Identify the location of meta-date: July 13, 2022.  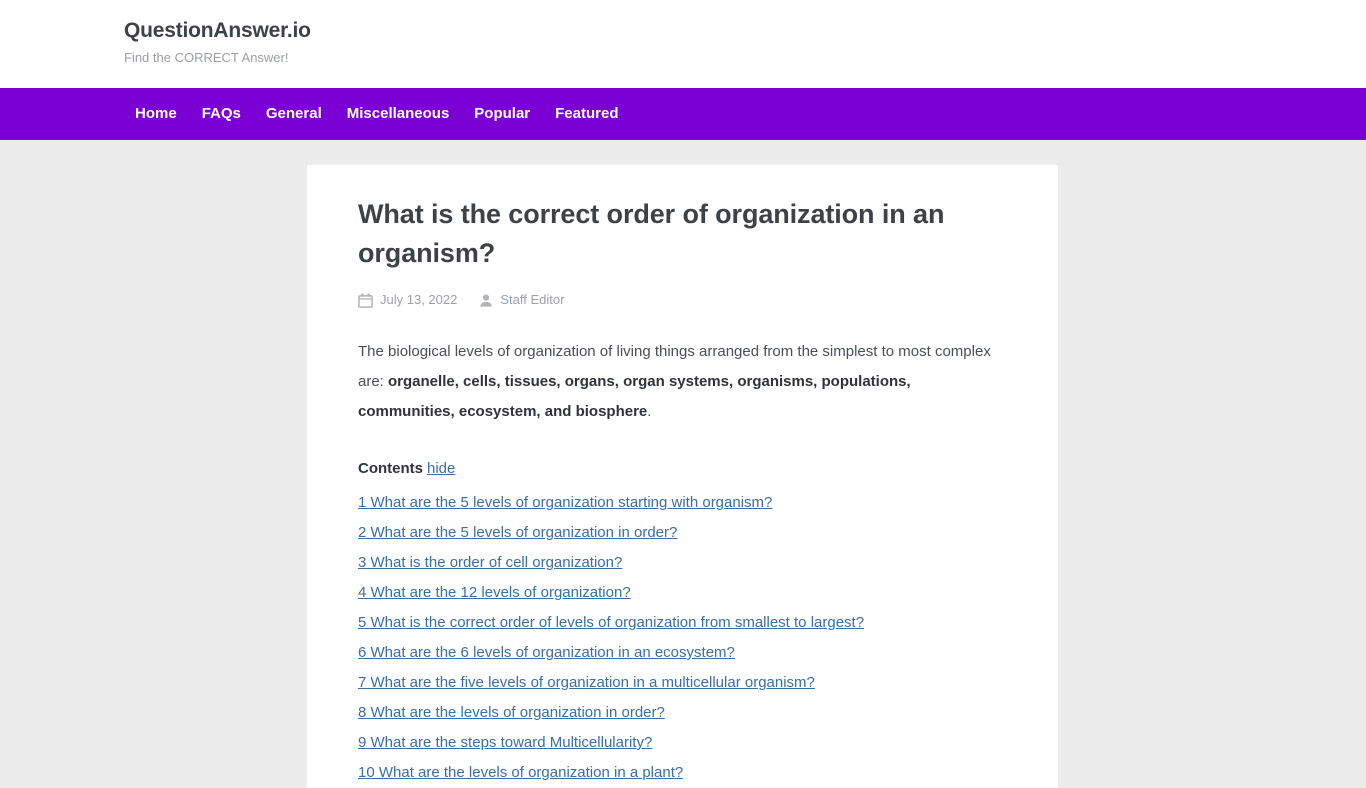
(407, 300).